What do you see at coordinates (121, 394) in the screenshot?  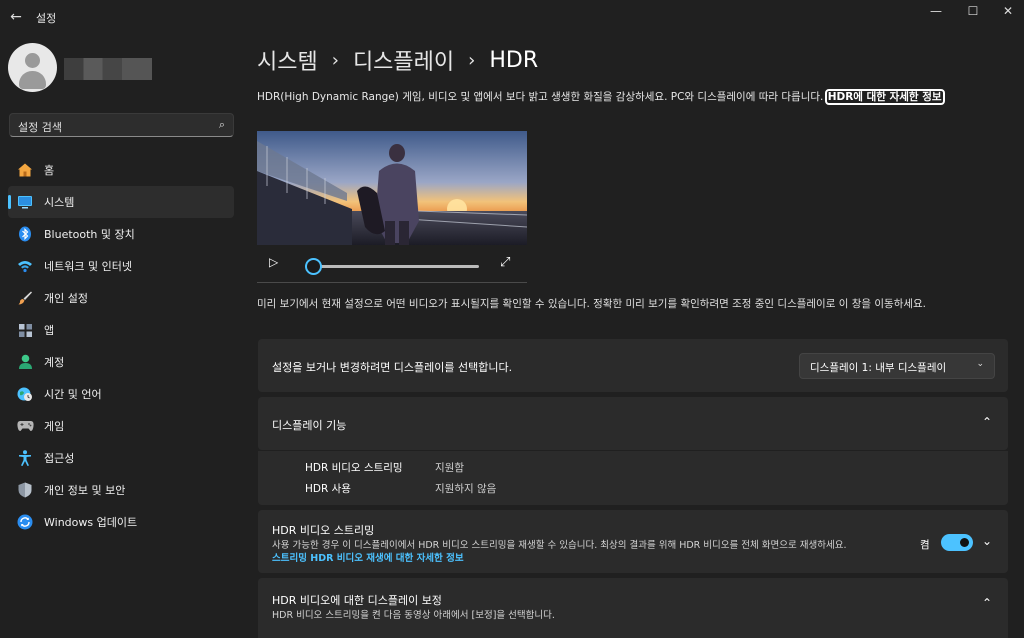 I see `sidebar-item-time-language: 시간 및 언어` at bounding box center [121, 394].